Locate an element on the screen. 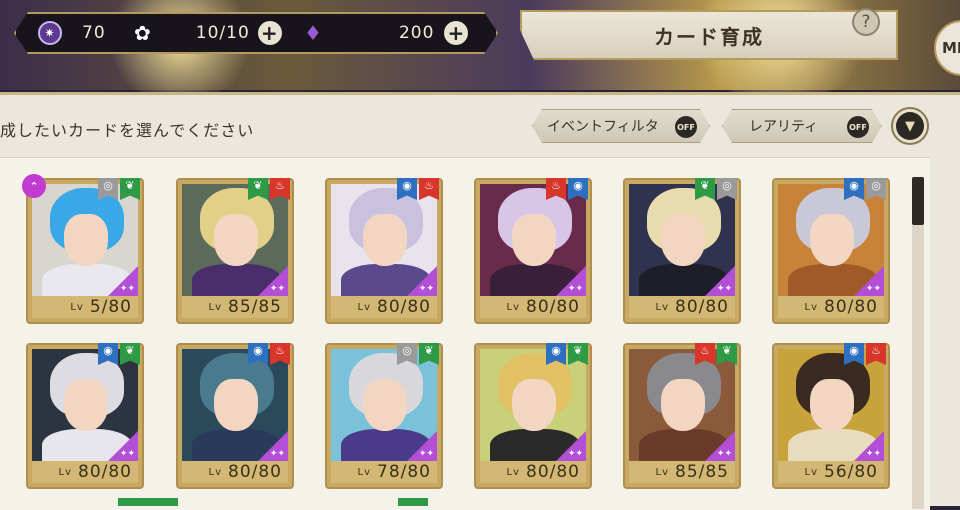 This screenshot has height=510, width=960. rarity-filter-toggle: OFF is located at coordinates (858, 127).